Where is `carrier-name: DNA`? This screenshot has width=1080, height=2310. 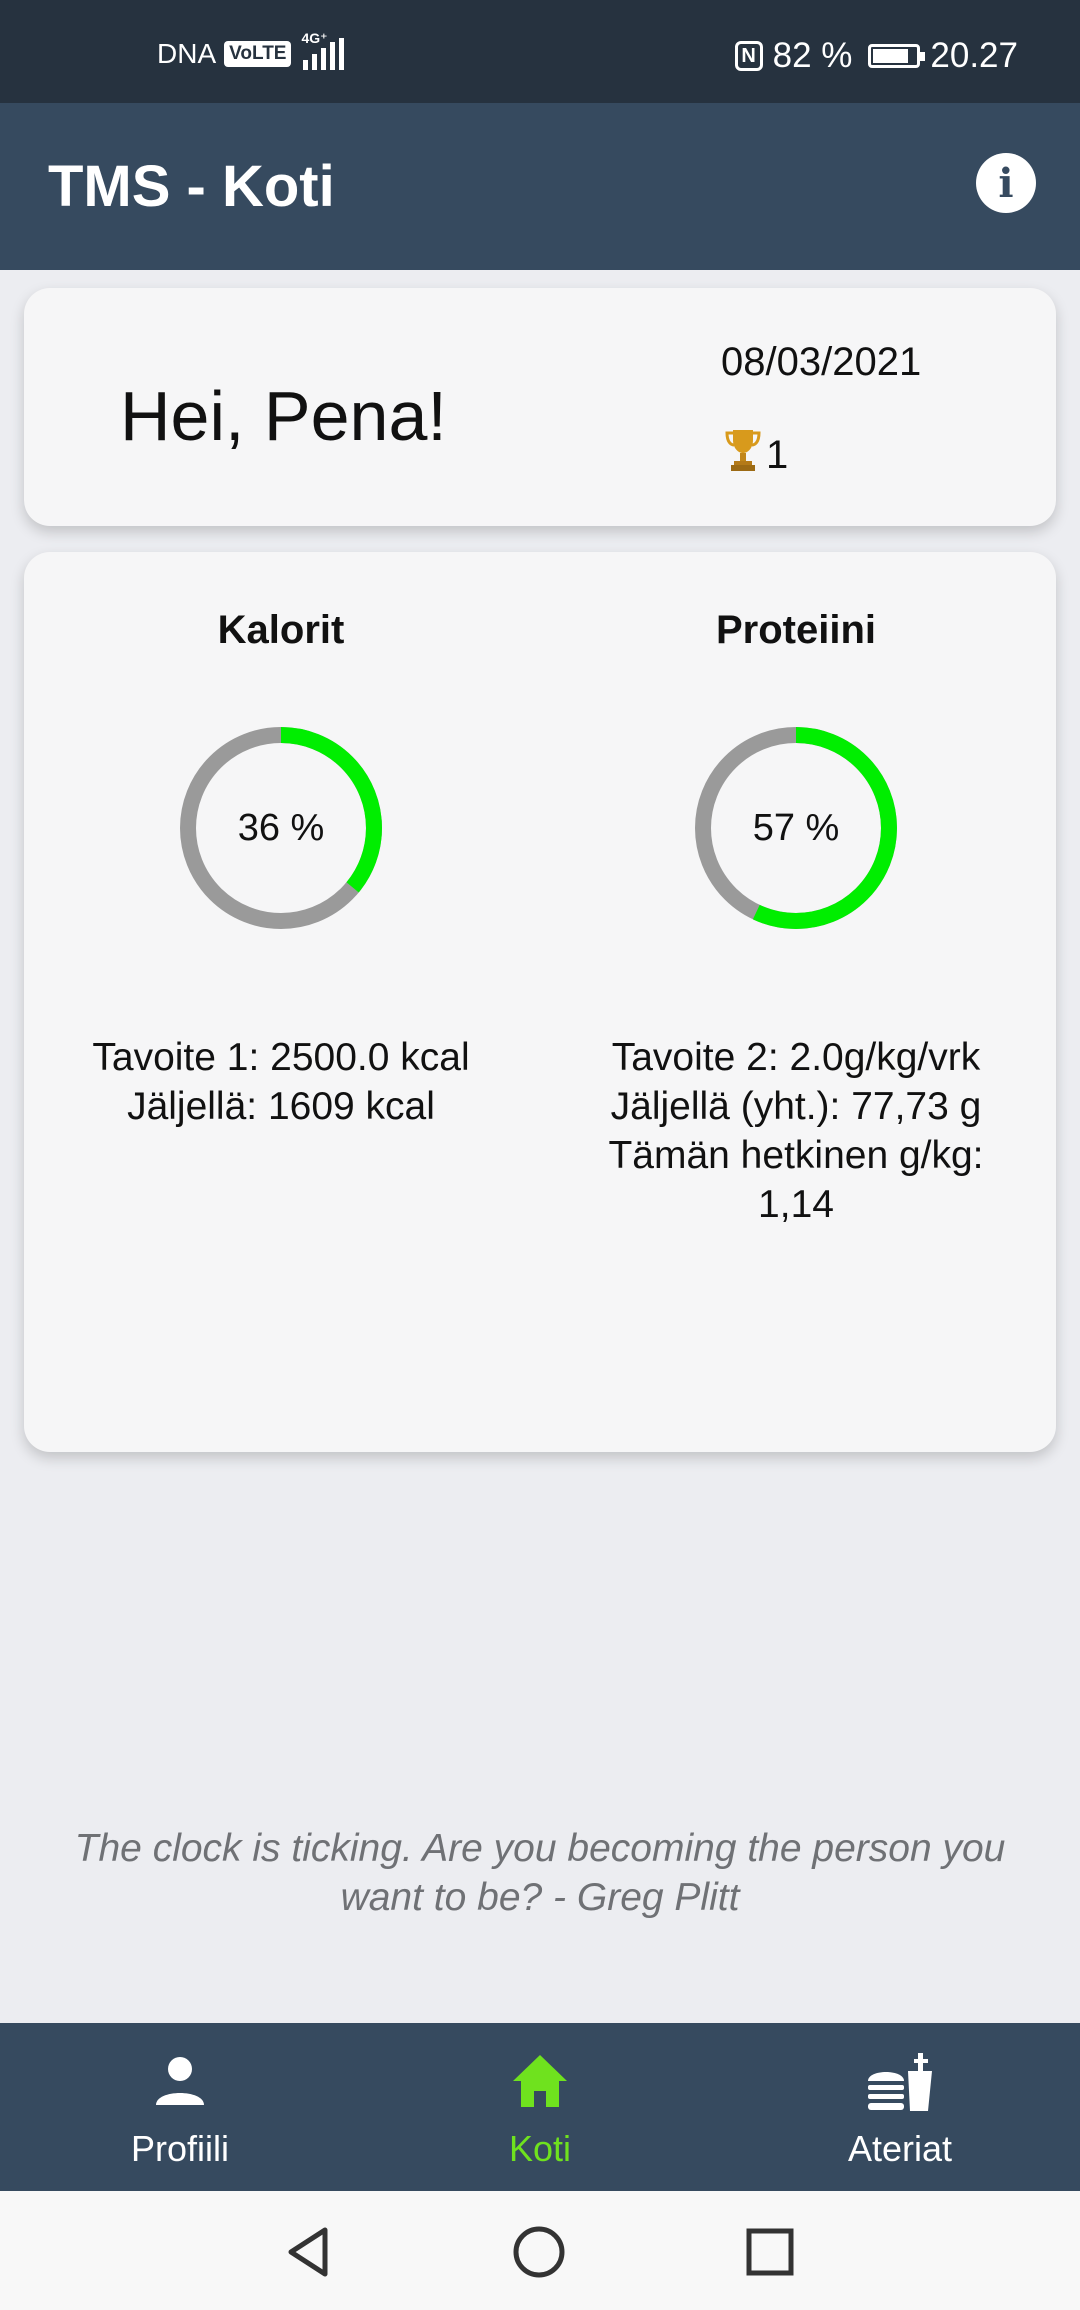 carrier-name: DNA is located at coordinates (187, 53).